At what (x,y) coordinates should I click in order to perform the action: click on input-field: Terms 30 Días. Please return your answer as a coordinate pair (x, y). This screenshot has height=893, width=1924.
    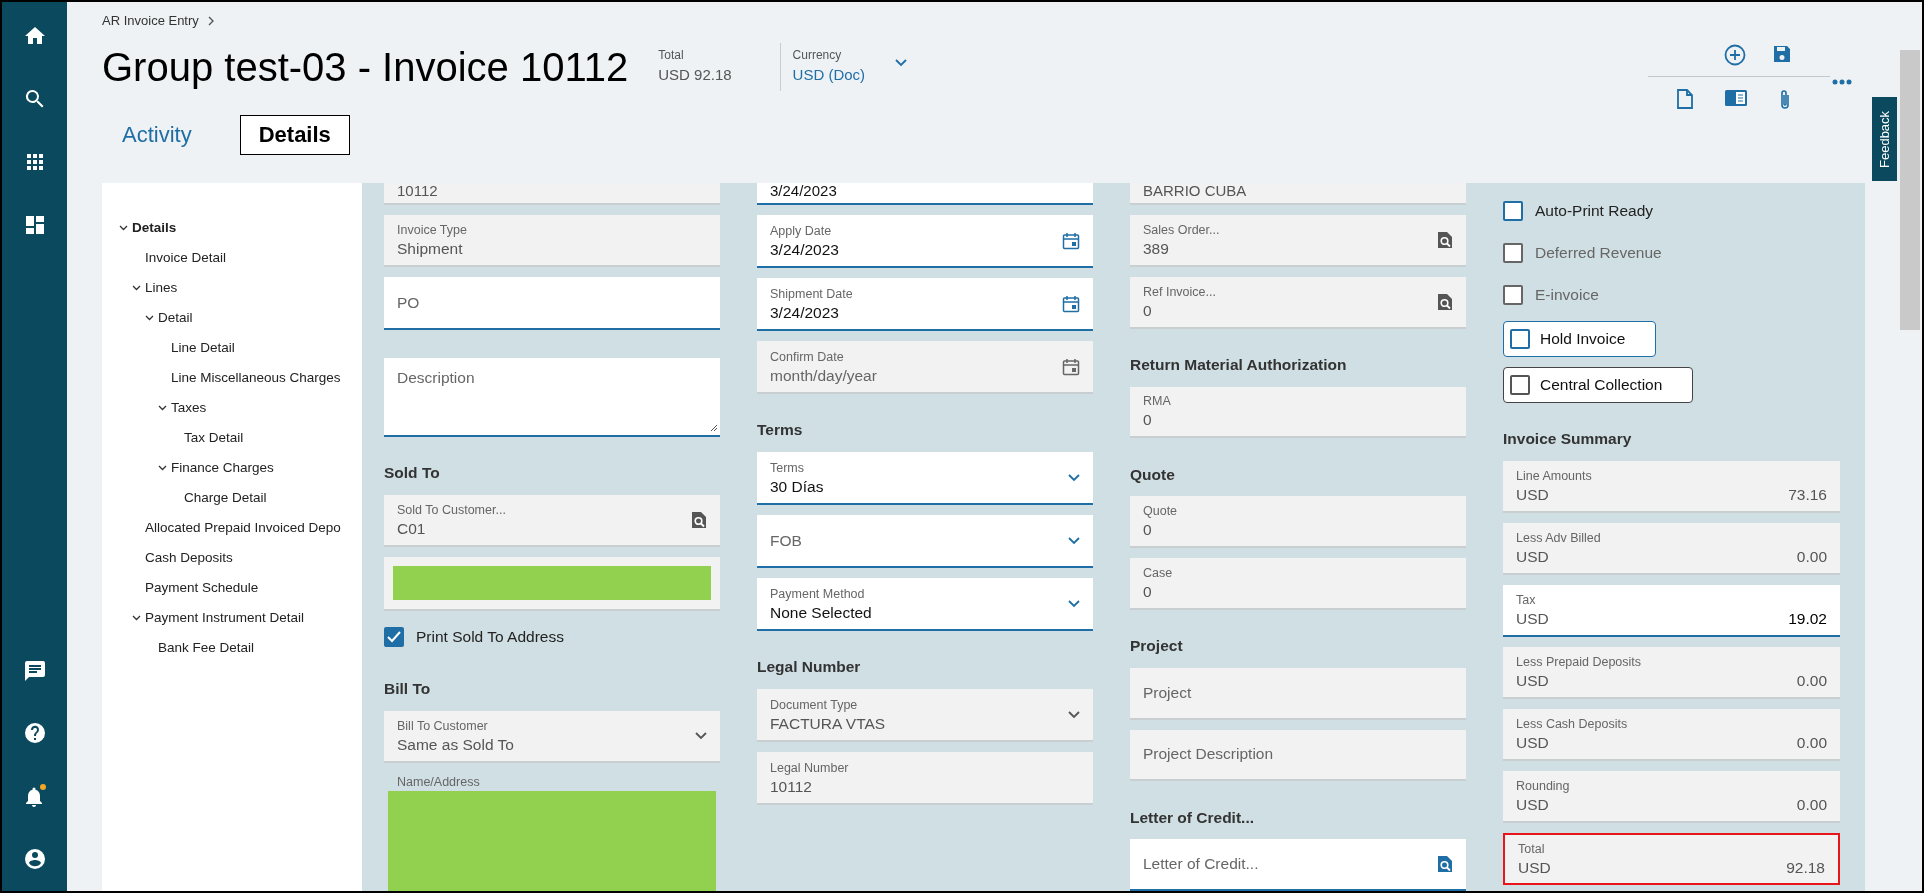
    Looking at the image, I should click on (925, 478).